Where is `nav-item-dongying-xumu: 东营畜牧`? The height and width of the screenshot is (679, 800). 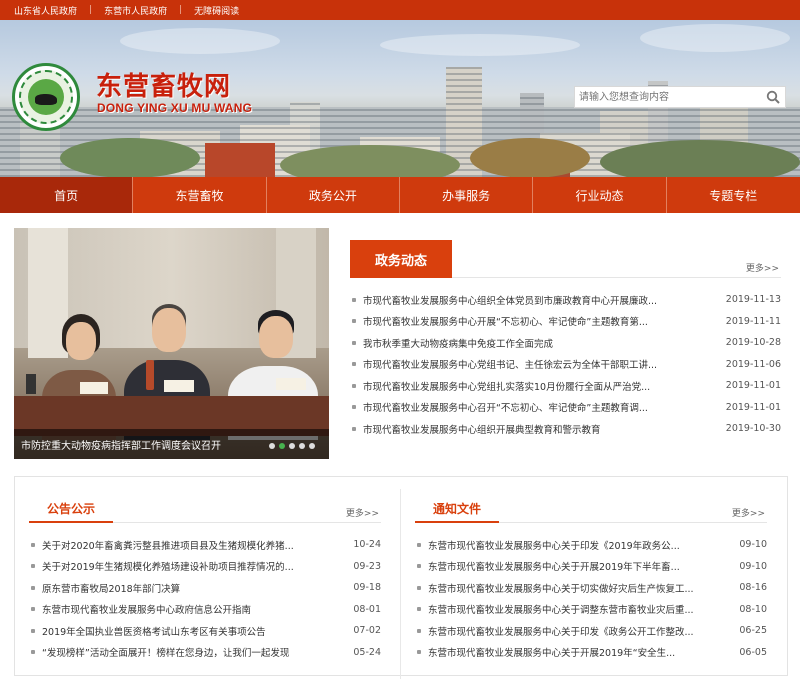 nav-item-dongying-xumu: 东营畜牧 is located at coordinates (200, 195).